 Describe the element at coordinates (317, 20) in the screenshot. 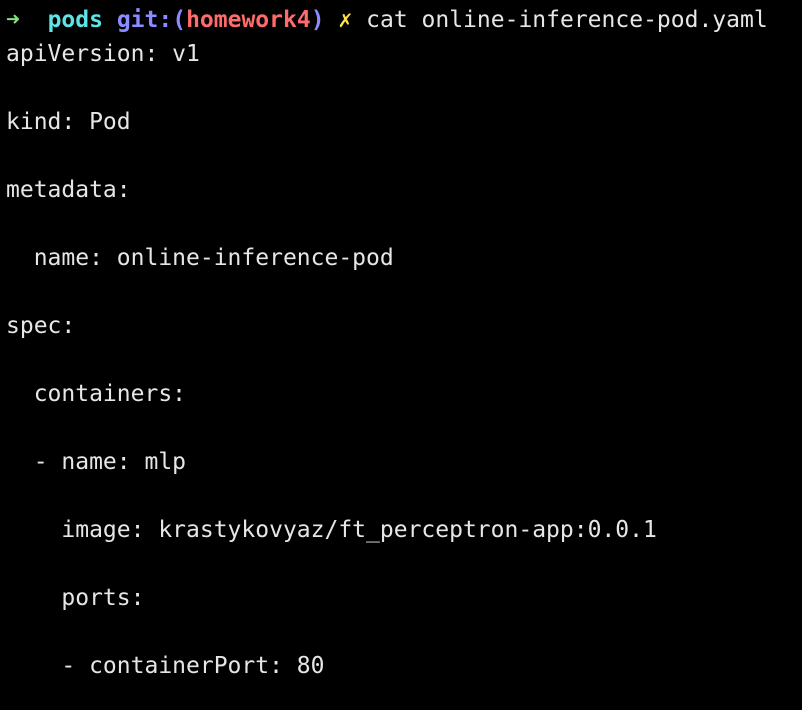

I see `prompt-git-close: )` at that location.